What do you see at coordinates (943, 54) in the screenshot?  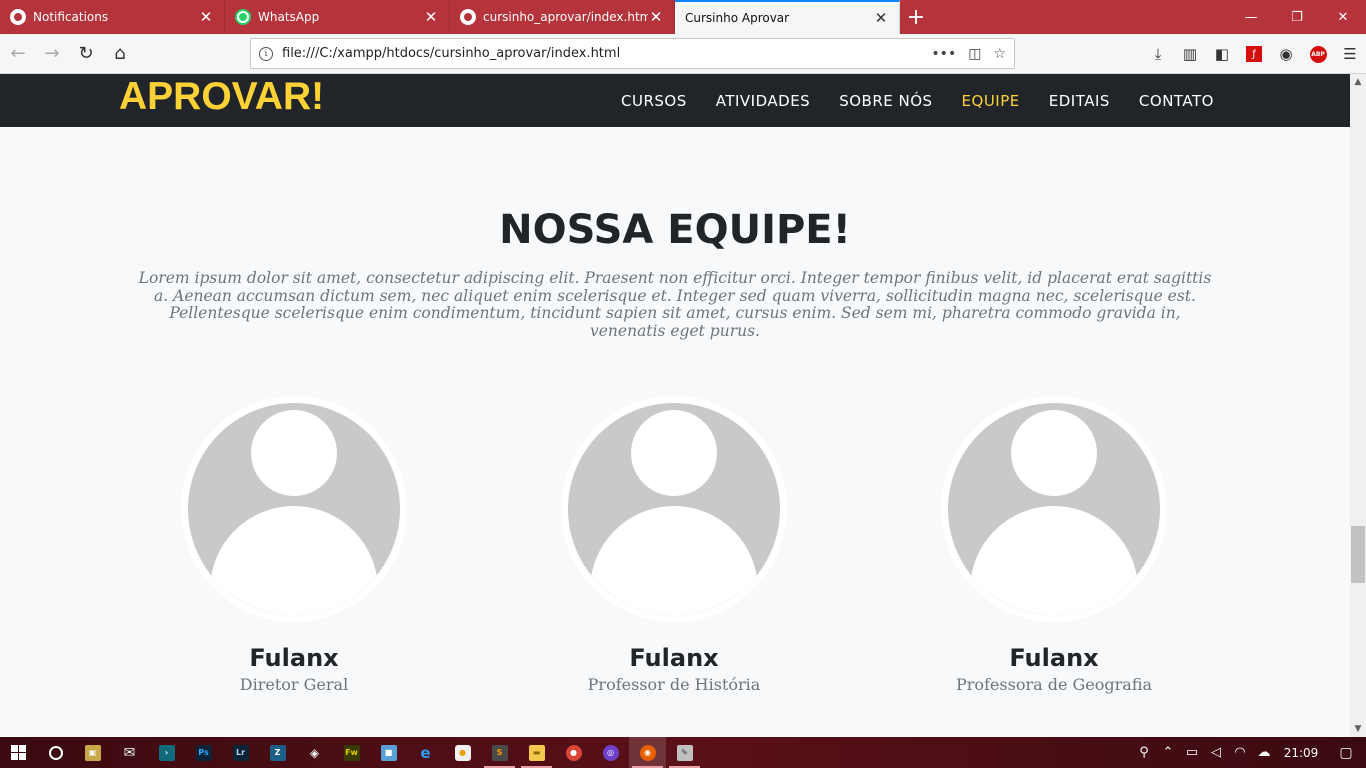 I see `page-actions-icon: •••` at bounding box center [943, 54].